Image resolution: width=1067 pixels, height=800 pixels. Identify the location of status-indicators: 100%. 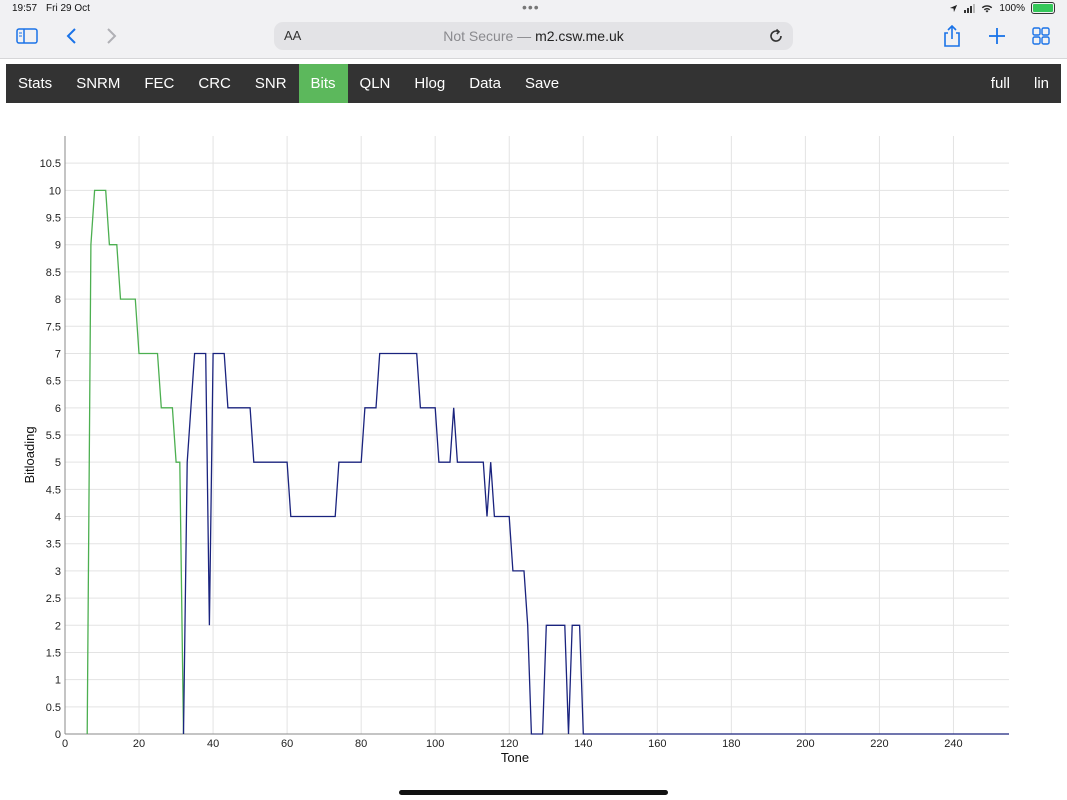
(1002, 8).